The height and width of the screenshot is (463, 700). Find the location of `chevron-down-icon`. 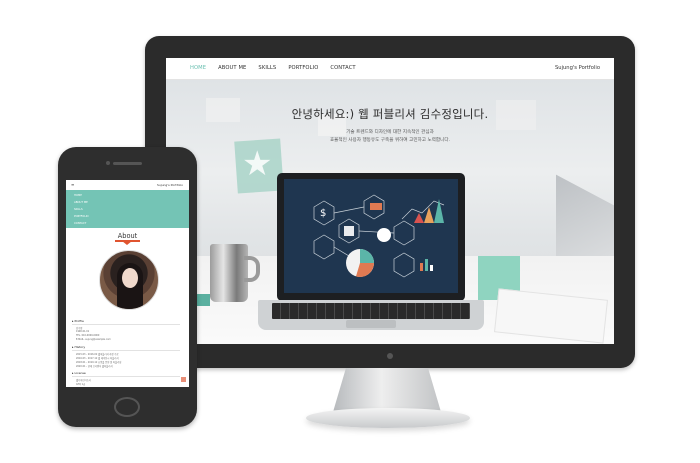

chevron-down-icon is located at coordinates (127, 243).